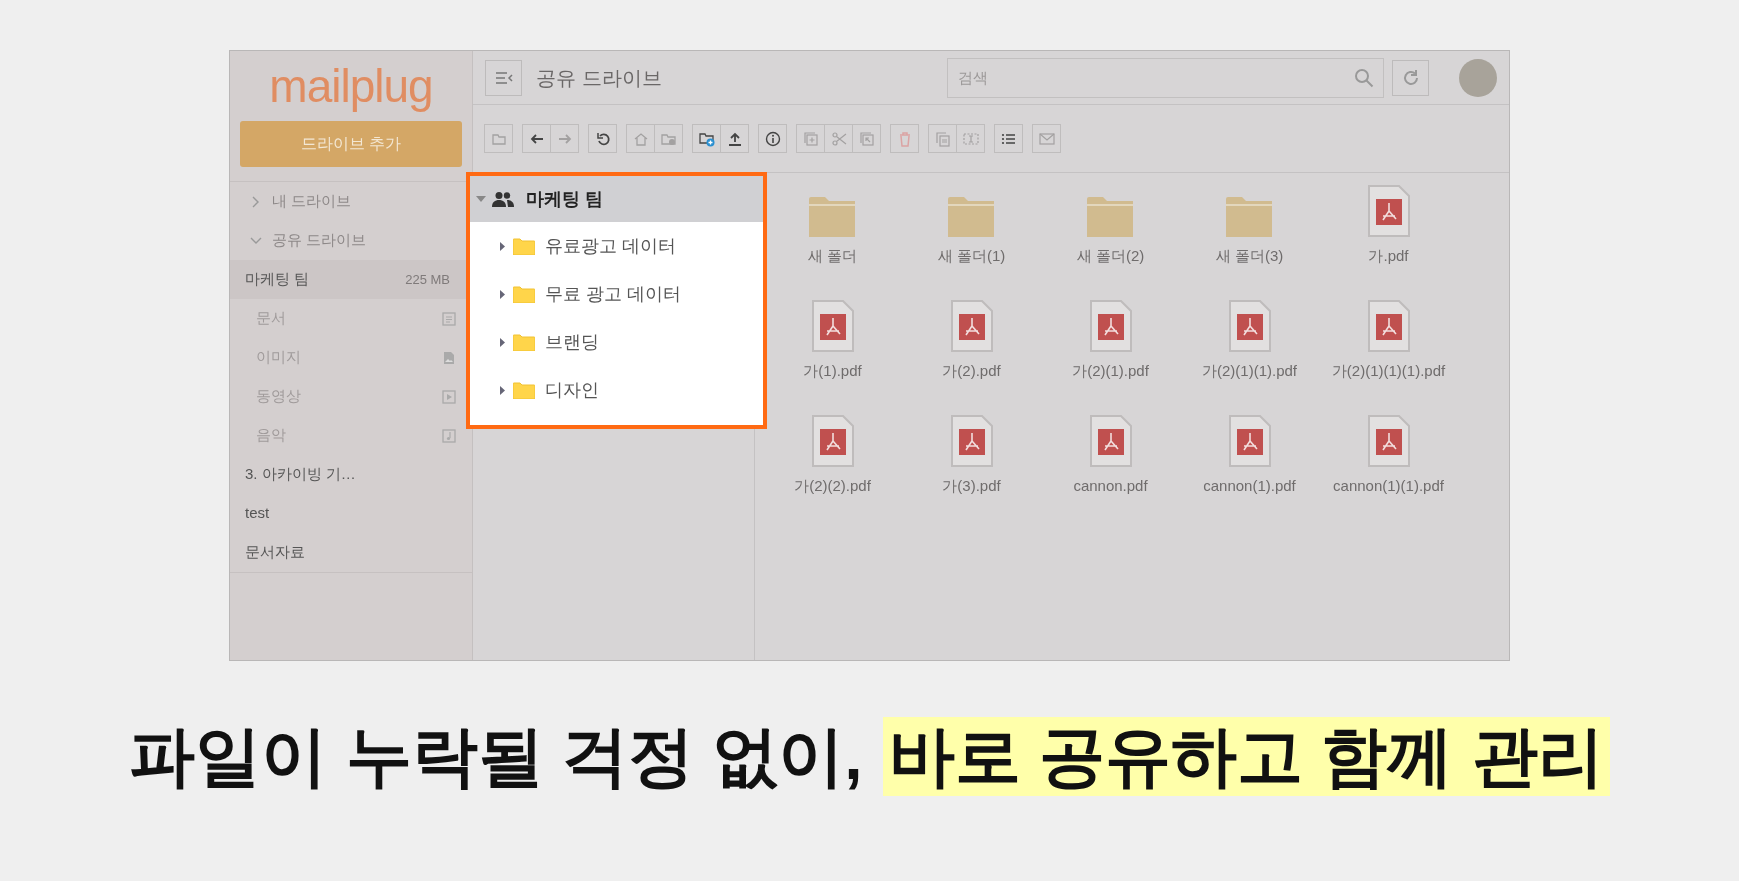 This screenshot has width=1739, height=881. What do you see at coordinates (1478, 77) in the screenshot?
I see `avatar` at bounding box center [1478, 77].